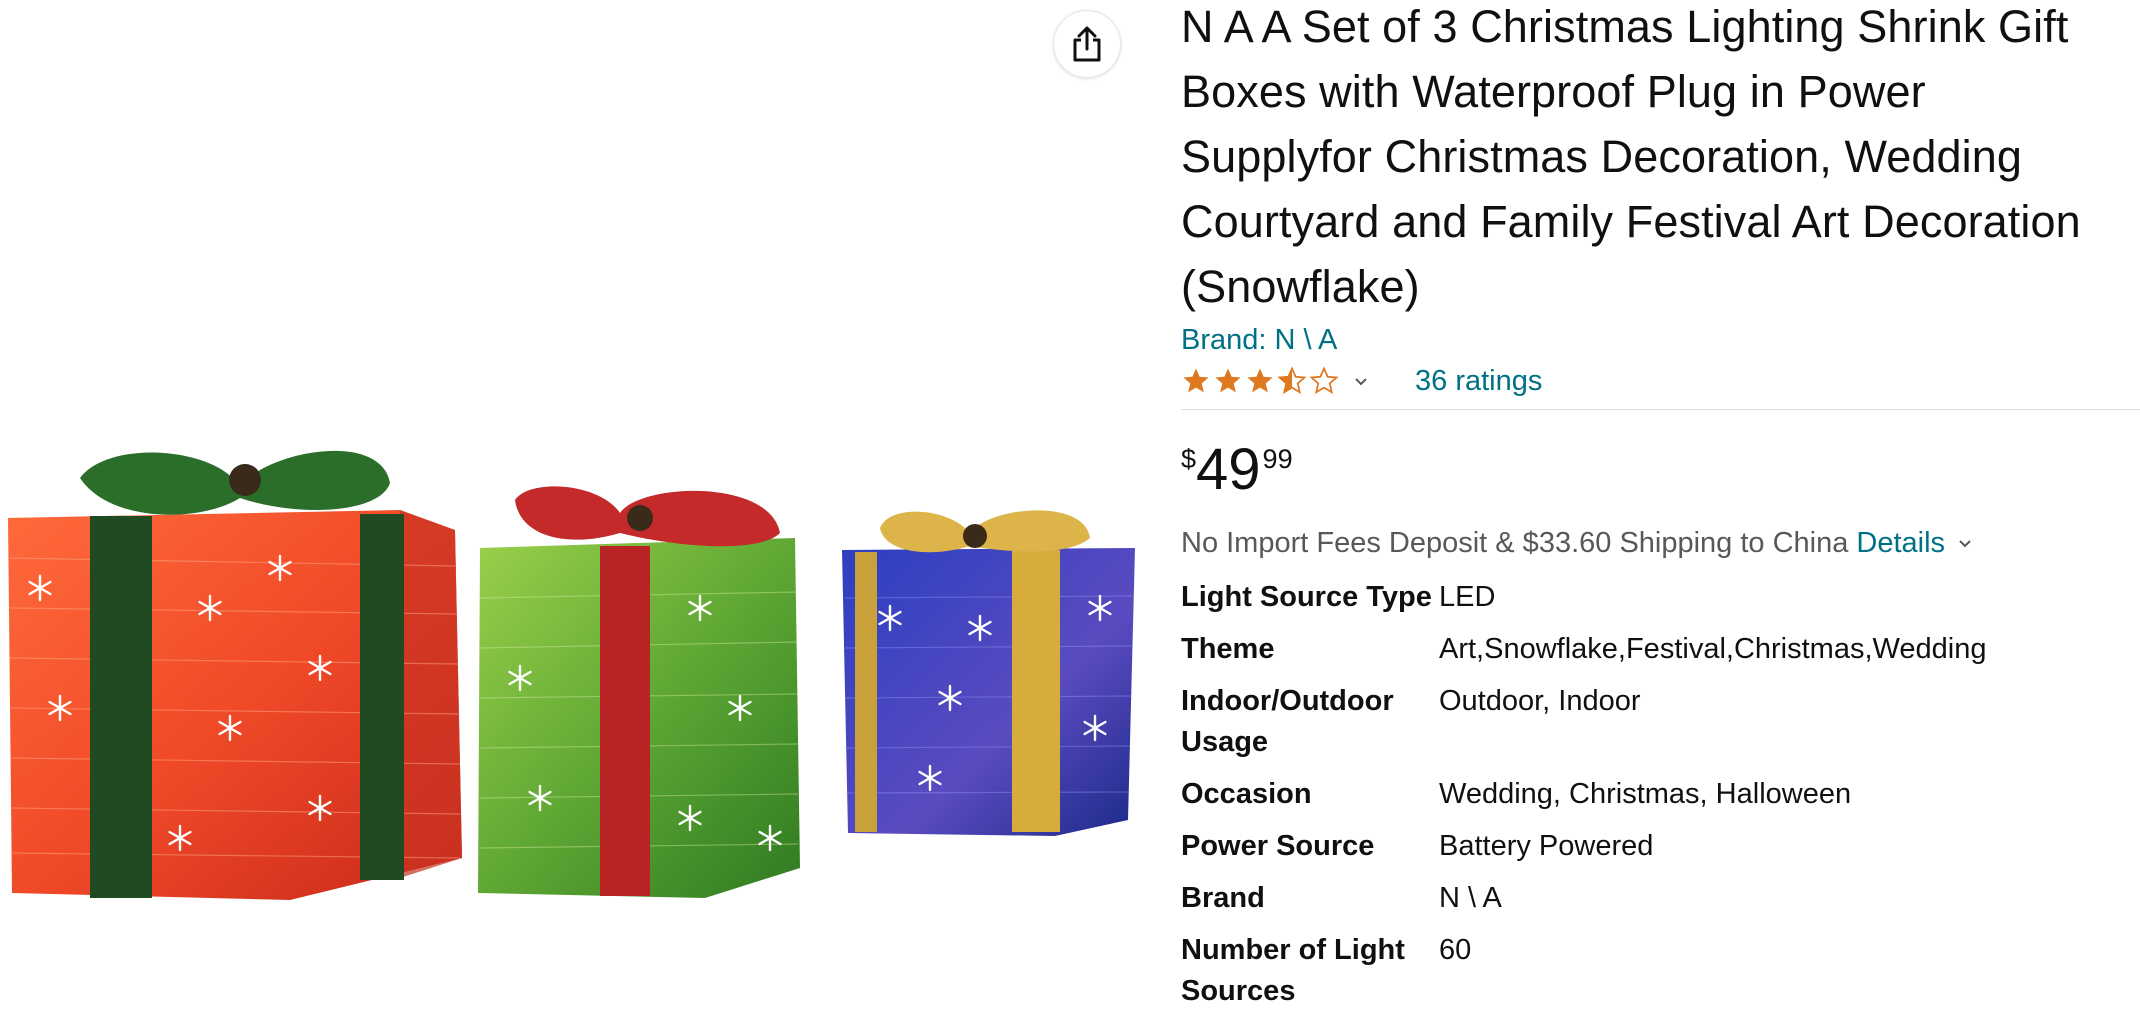 This screenshot has height=1018, width=2140. Describe the element at coordinates (1189, 459) in the screenshot. I see `price-symbol: $` at that location.